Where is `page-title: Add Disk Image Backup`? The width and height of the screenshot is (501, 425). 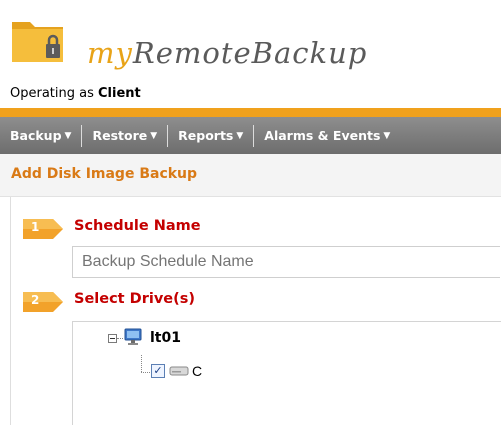
page-title: Add Disk Image Backup is located at coordinates (104, 174).